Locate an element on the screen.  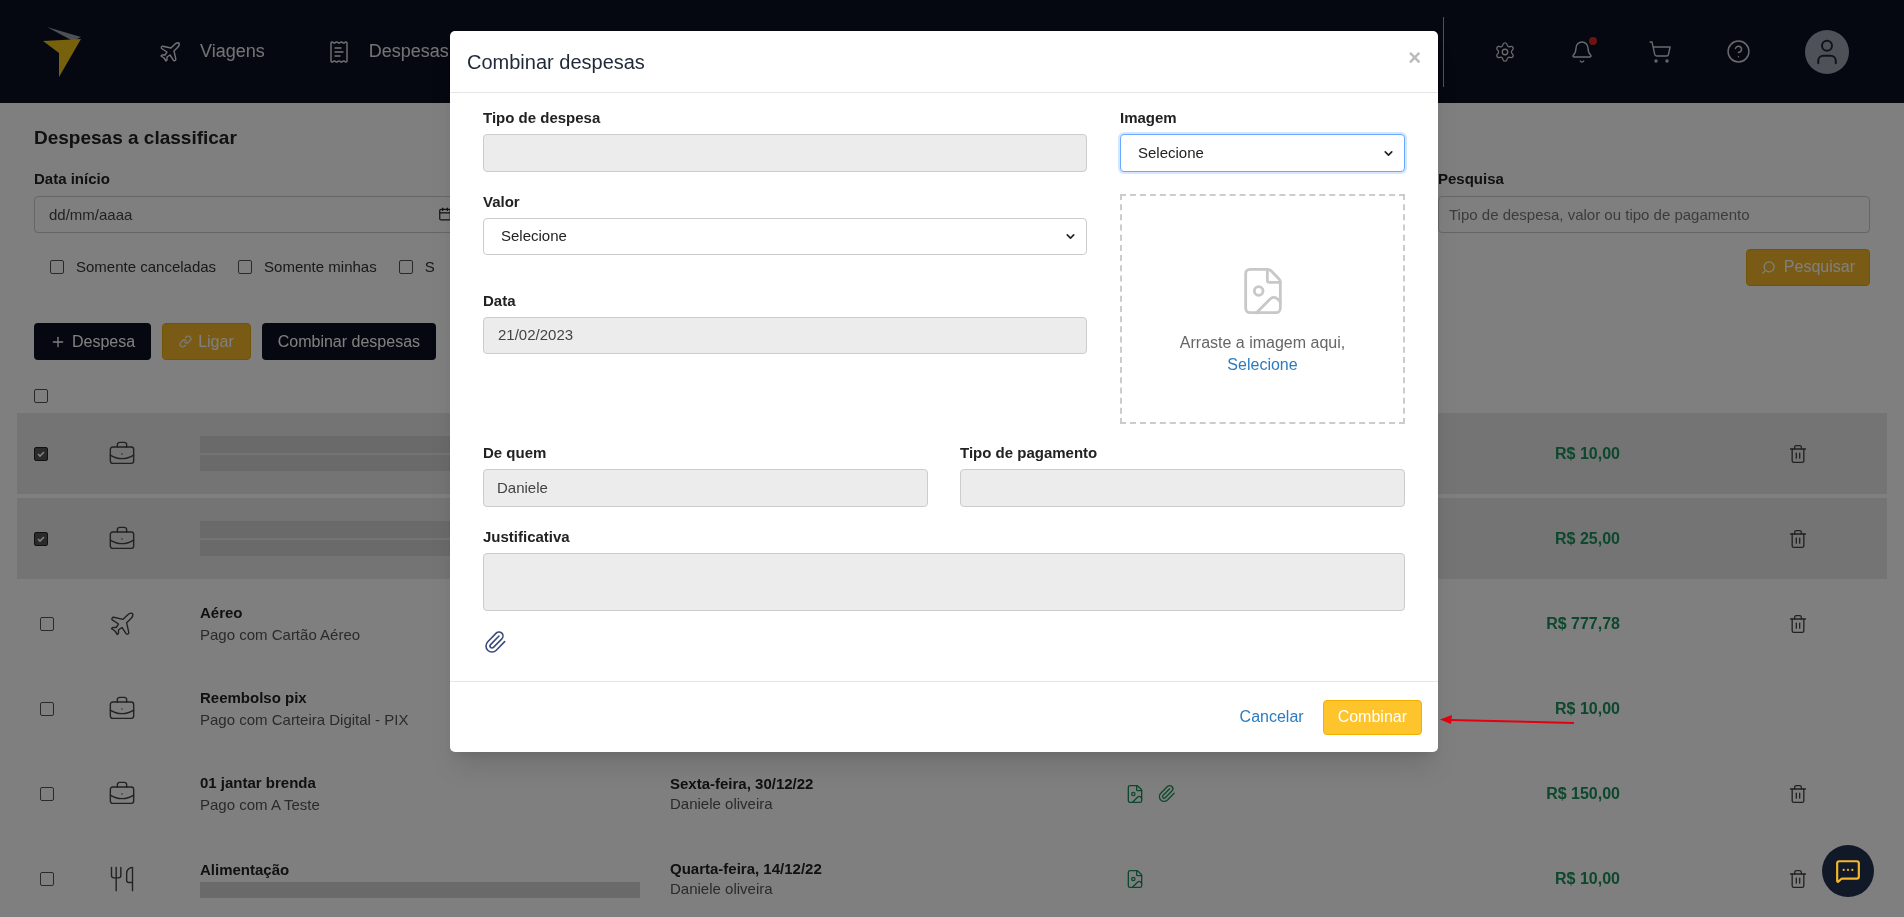
from-field: Daniele is located at coordinates (705, 488).